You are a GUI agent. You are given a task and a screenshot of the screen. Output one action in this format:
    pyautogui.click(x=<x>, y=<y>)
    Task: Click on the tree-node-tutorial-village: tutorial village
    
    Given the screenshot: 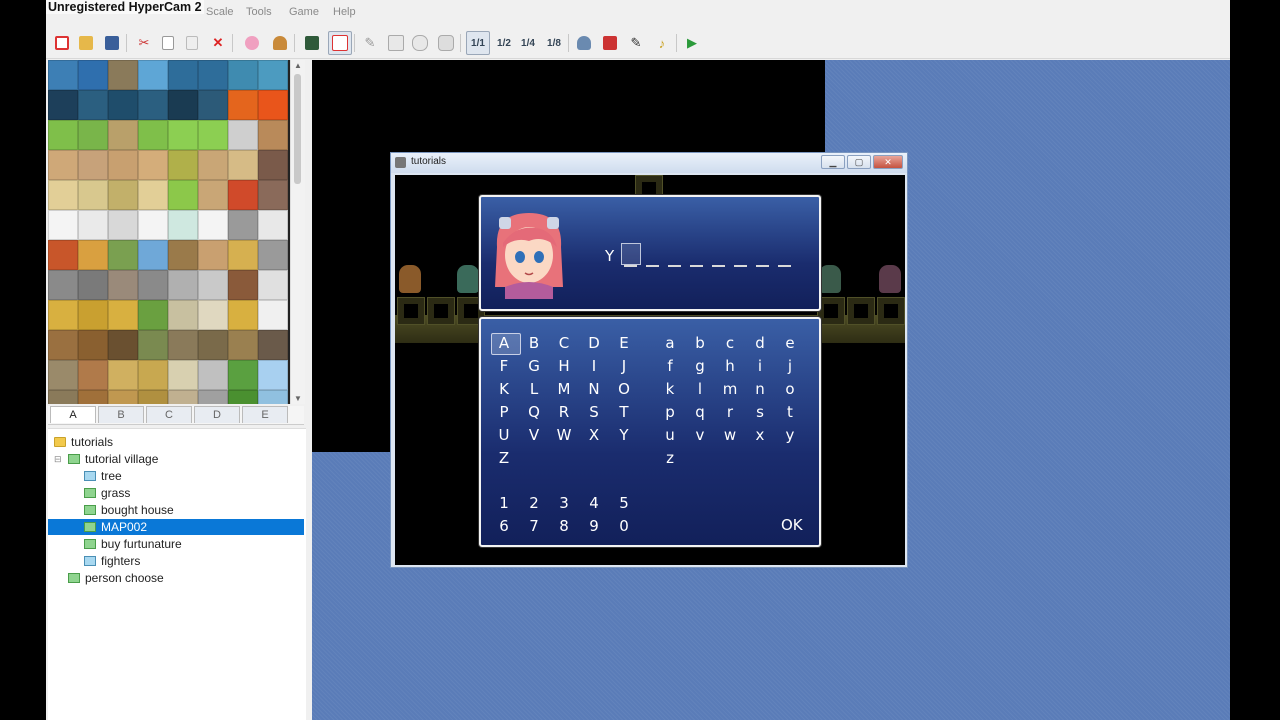 What is the action you would take?
    pyautogui.click(x=113, y=459)
    